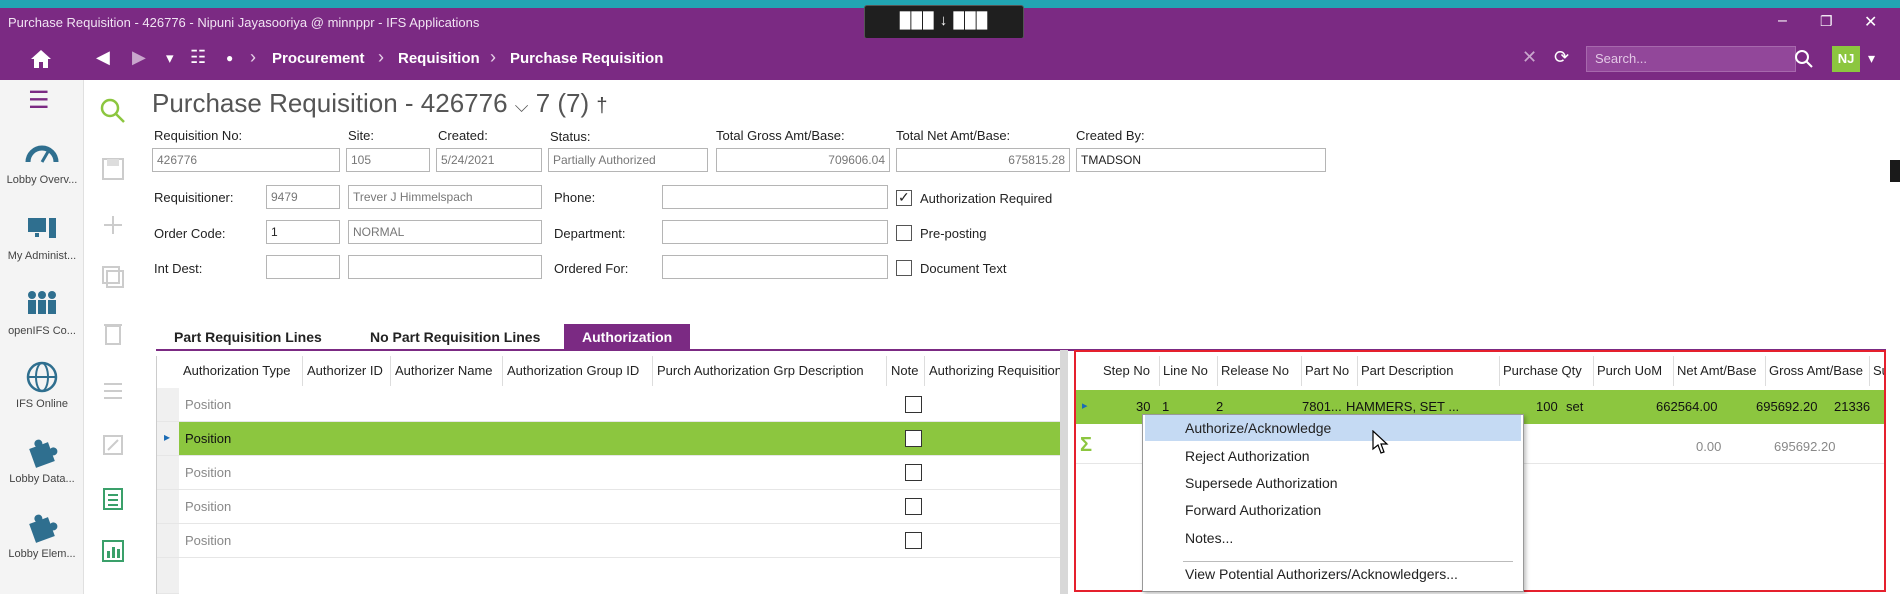 The image size is (1900, 594). What do you see at coordinates (1064, 472) in the screenshot?
I see `panel-splitter` at bounding box center [1064, 472].